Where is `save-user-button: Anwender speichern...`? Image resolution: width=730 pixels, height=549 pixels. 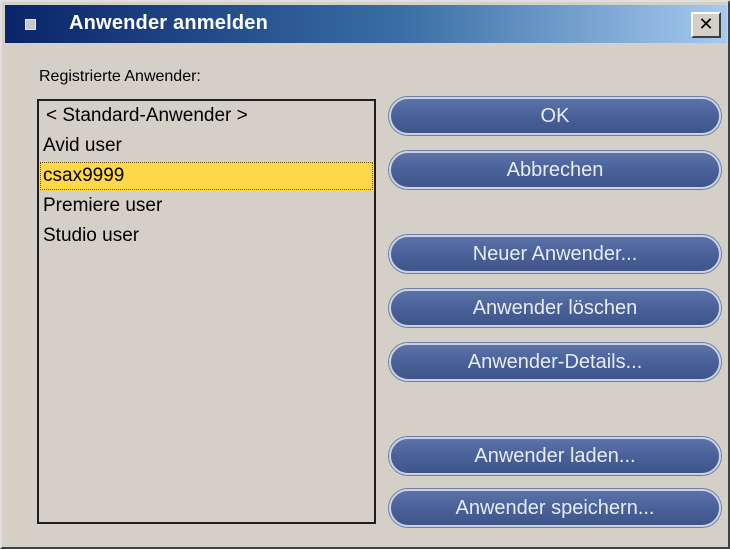 save-user-button: Anwender speichern... is located at coordinates (555, 508).